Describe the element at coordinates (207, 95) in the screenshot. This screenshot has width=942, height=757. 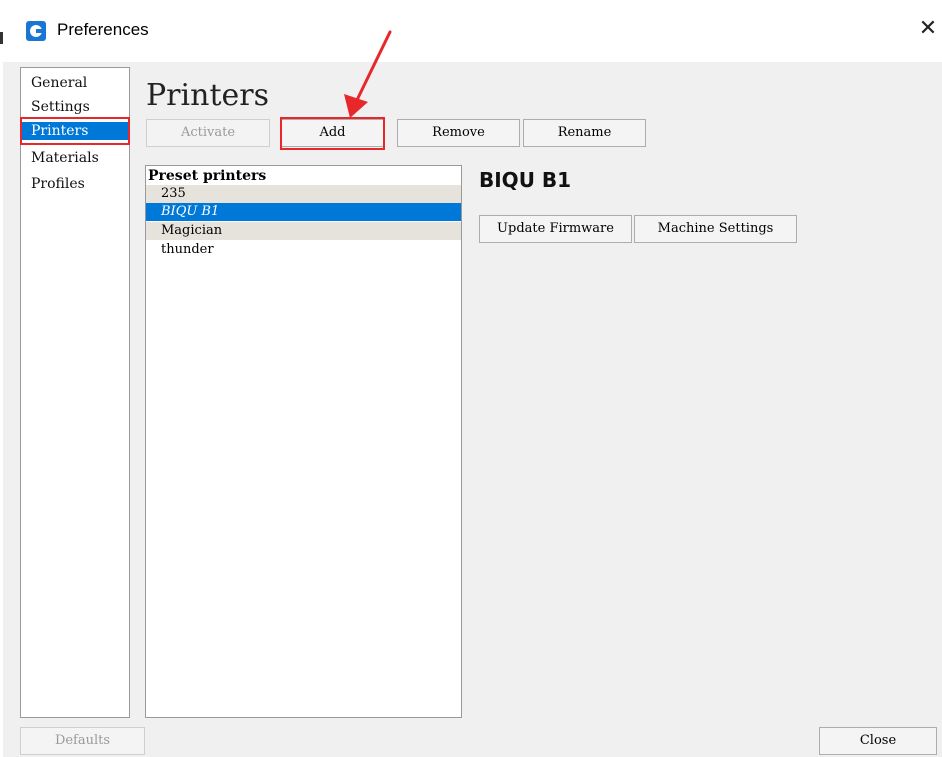
I see `page-title: Printers` at that location.